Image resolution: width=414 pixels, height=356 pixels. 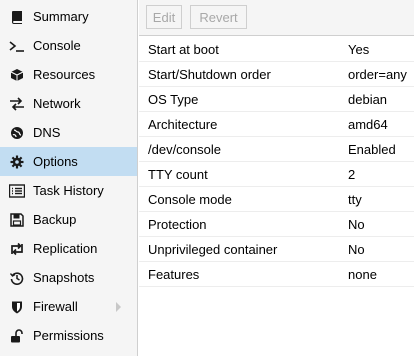 I want to click on toolbar: Edit Revert, so click(x=276, y=18).